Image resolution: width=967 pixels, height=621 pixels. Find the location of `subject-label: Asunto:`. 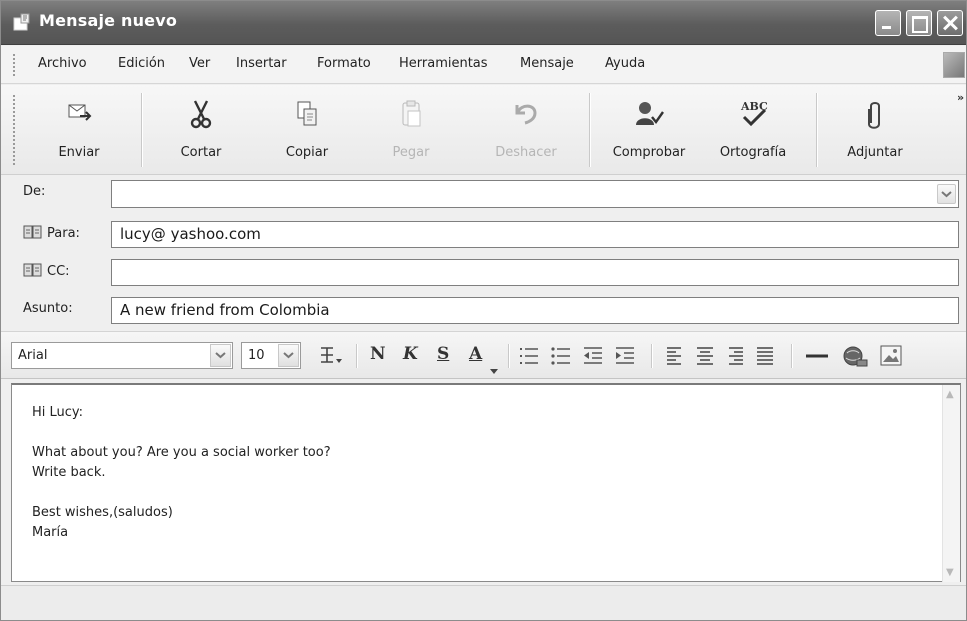

subject-label: Asunto: is located at coordinates (48, 308).